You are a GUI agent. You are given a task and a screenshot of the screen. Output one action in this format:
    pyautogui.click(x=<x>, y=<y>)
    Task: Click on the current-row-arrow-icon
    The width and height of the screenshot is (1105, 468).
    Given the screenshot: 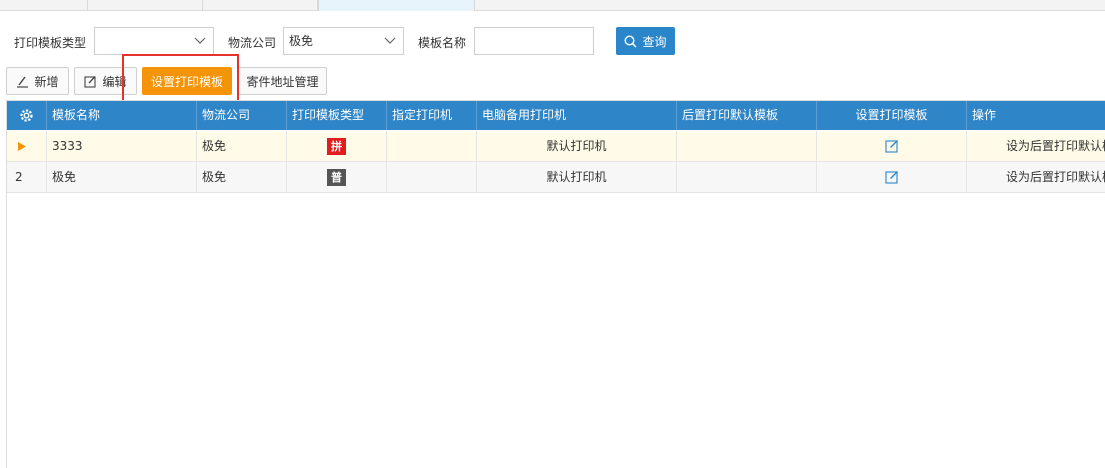 What is the action you would take?
    pyautogui.click(x=21, y=146)
    